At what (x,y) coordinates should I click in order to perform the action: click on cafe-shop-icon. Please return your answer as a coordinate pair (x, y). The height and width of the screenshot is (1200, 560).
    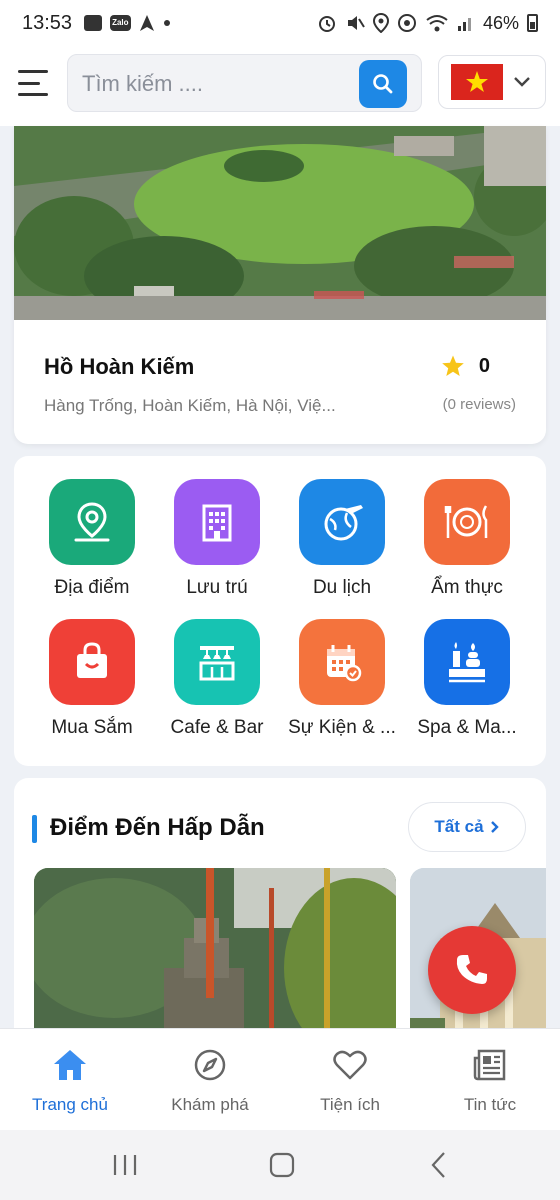
    Looking at the image, I should click on (217, 662).